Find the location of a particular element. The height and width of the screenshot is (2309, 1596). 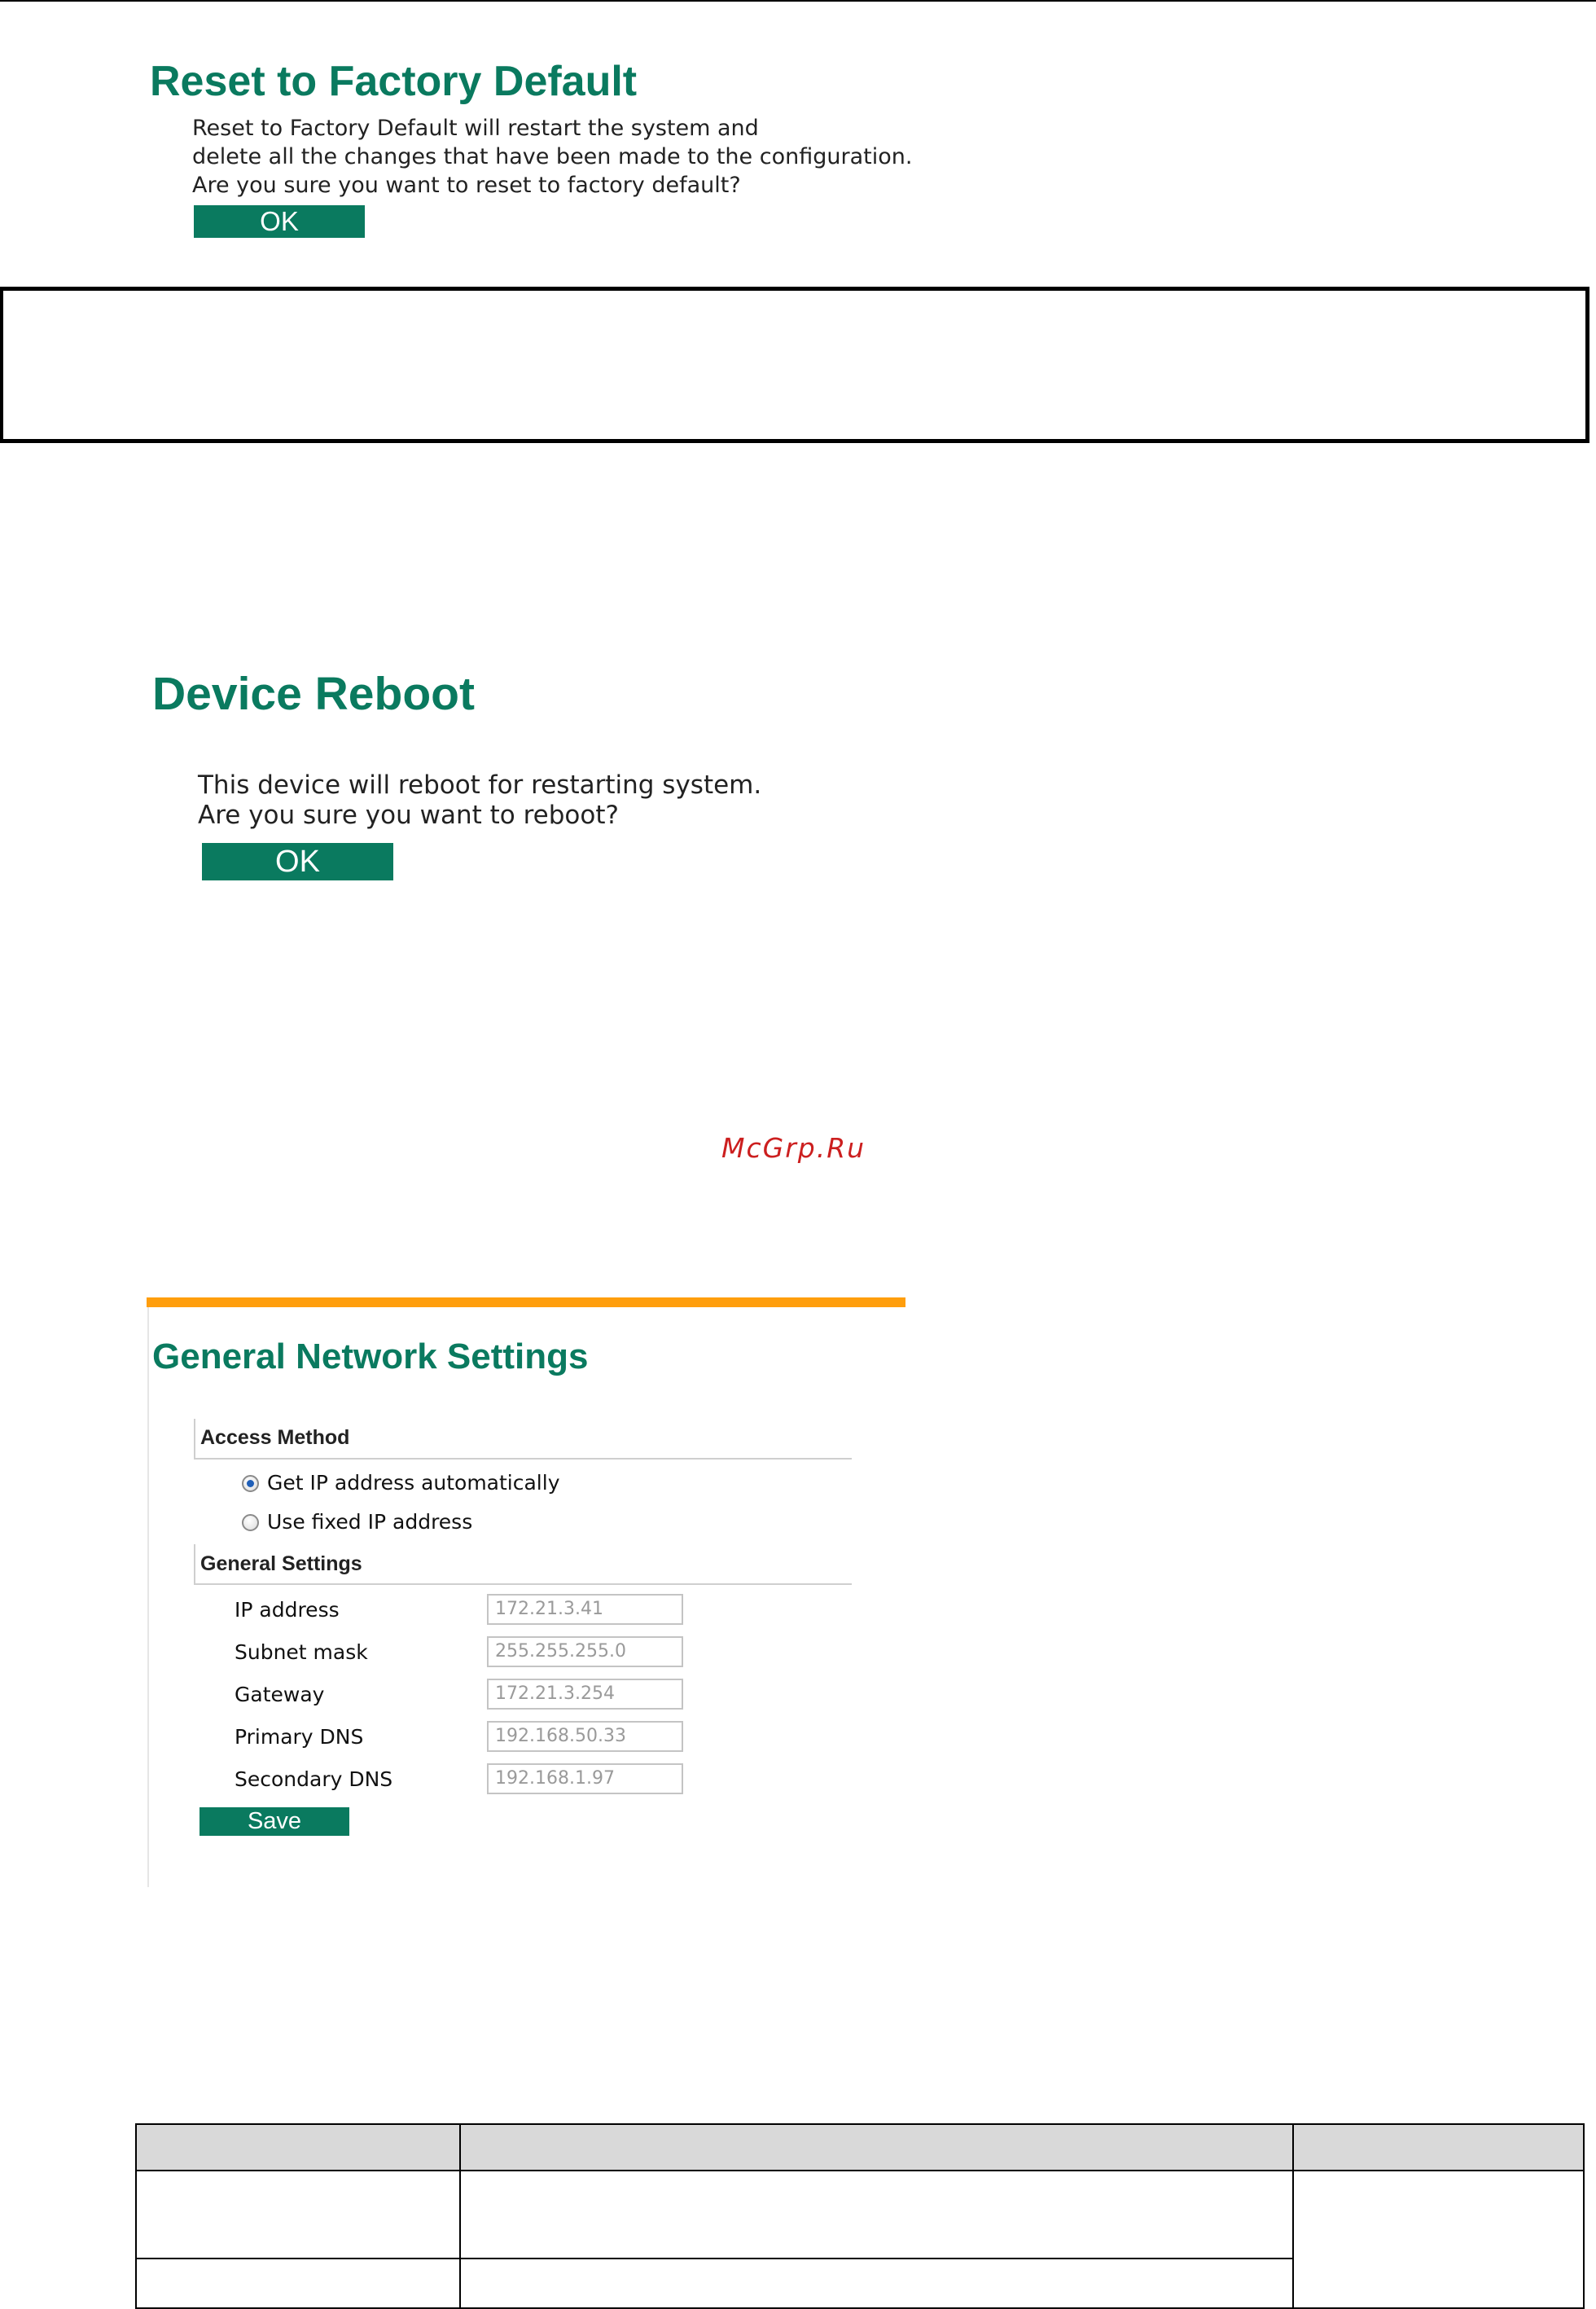

field-label-subnet-mask: Subnet mask is located at coordinates (301, 1652).